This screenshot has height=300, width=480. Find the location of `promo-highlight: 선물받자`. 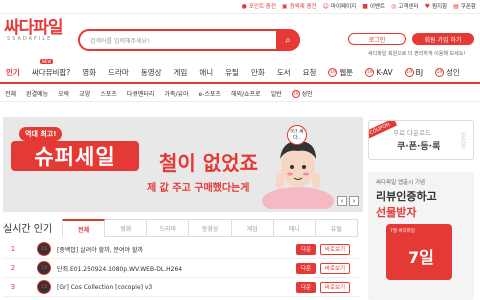

promo-highlight: 선물받자 is located at coordinates (396, 212).